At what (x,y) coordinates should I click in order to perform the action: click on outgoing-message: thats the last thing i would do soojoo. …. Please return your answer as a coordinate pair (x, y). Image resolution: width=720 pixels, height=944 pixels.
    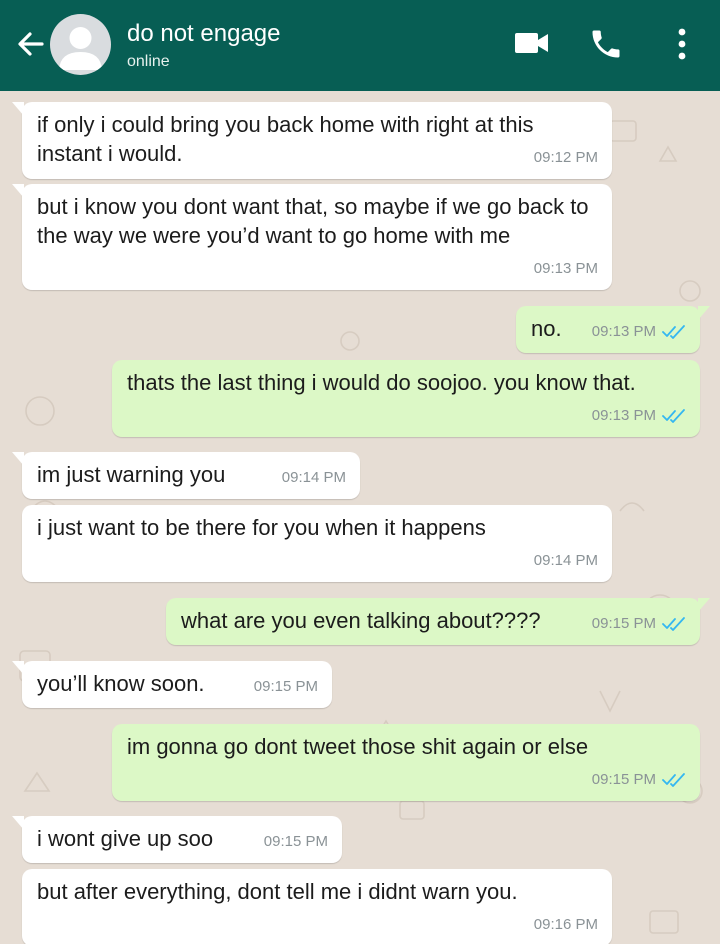
    Looking at the image, I should click on (406, 398).